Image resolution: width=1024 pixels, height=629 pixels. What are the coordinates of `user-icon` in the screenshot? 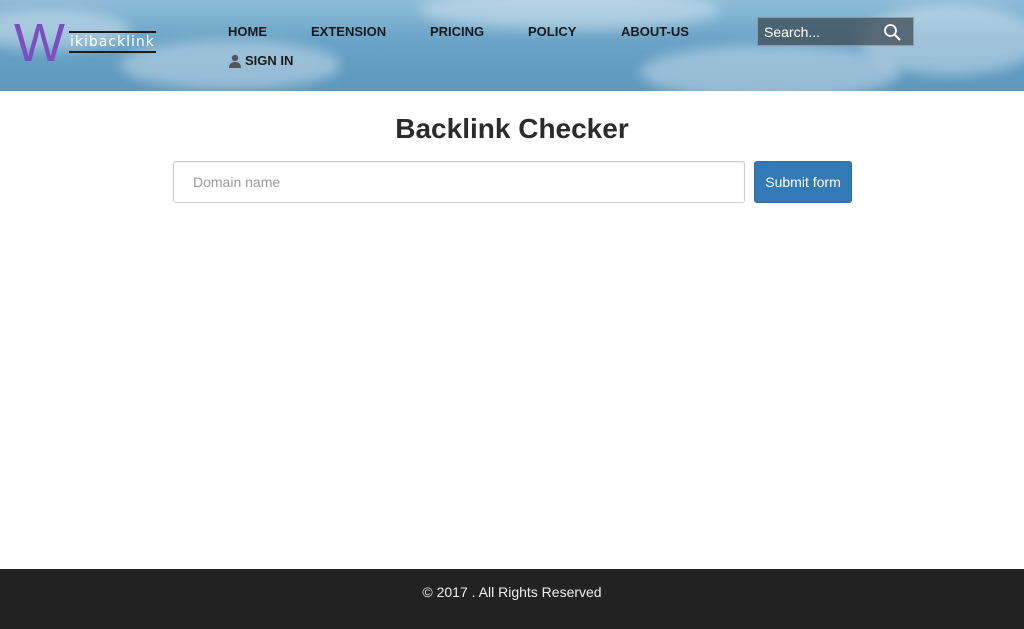 It's located at (235, 61).